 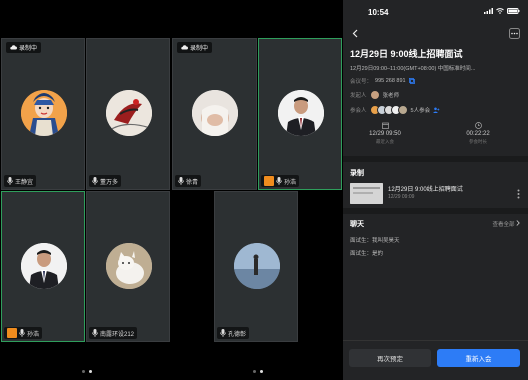 What do you see at coordinates (406, 54) in the screenshot?
I see `meeting-title: 12月29日 9:00线上招聘面试` at bounding box center [406, 54].